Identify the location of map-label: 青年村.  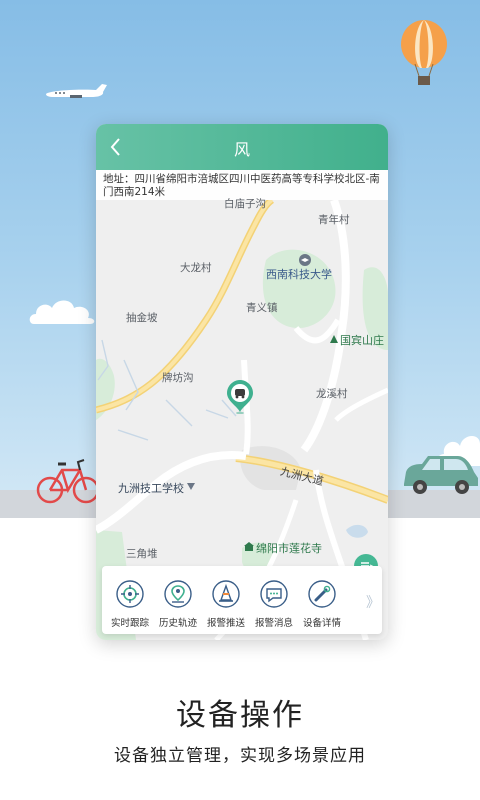
(334, 220).